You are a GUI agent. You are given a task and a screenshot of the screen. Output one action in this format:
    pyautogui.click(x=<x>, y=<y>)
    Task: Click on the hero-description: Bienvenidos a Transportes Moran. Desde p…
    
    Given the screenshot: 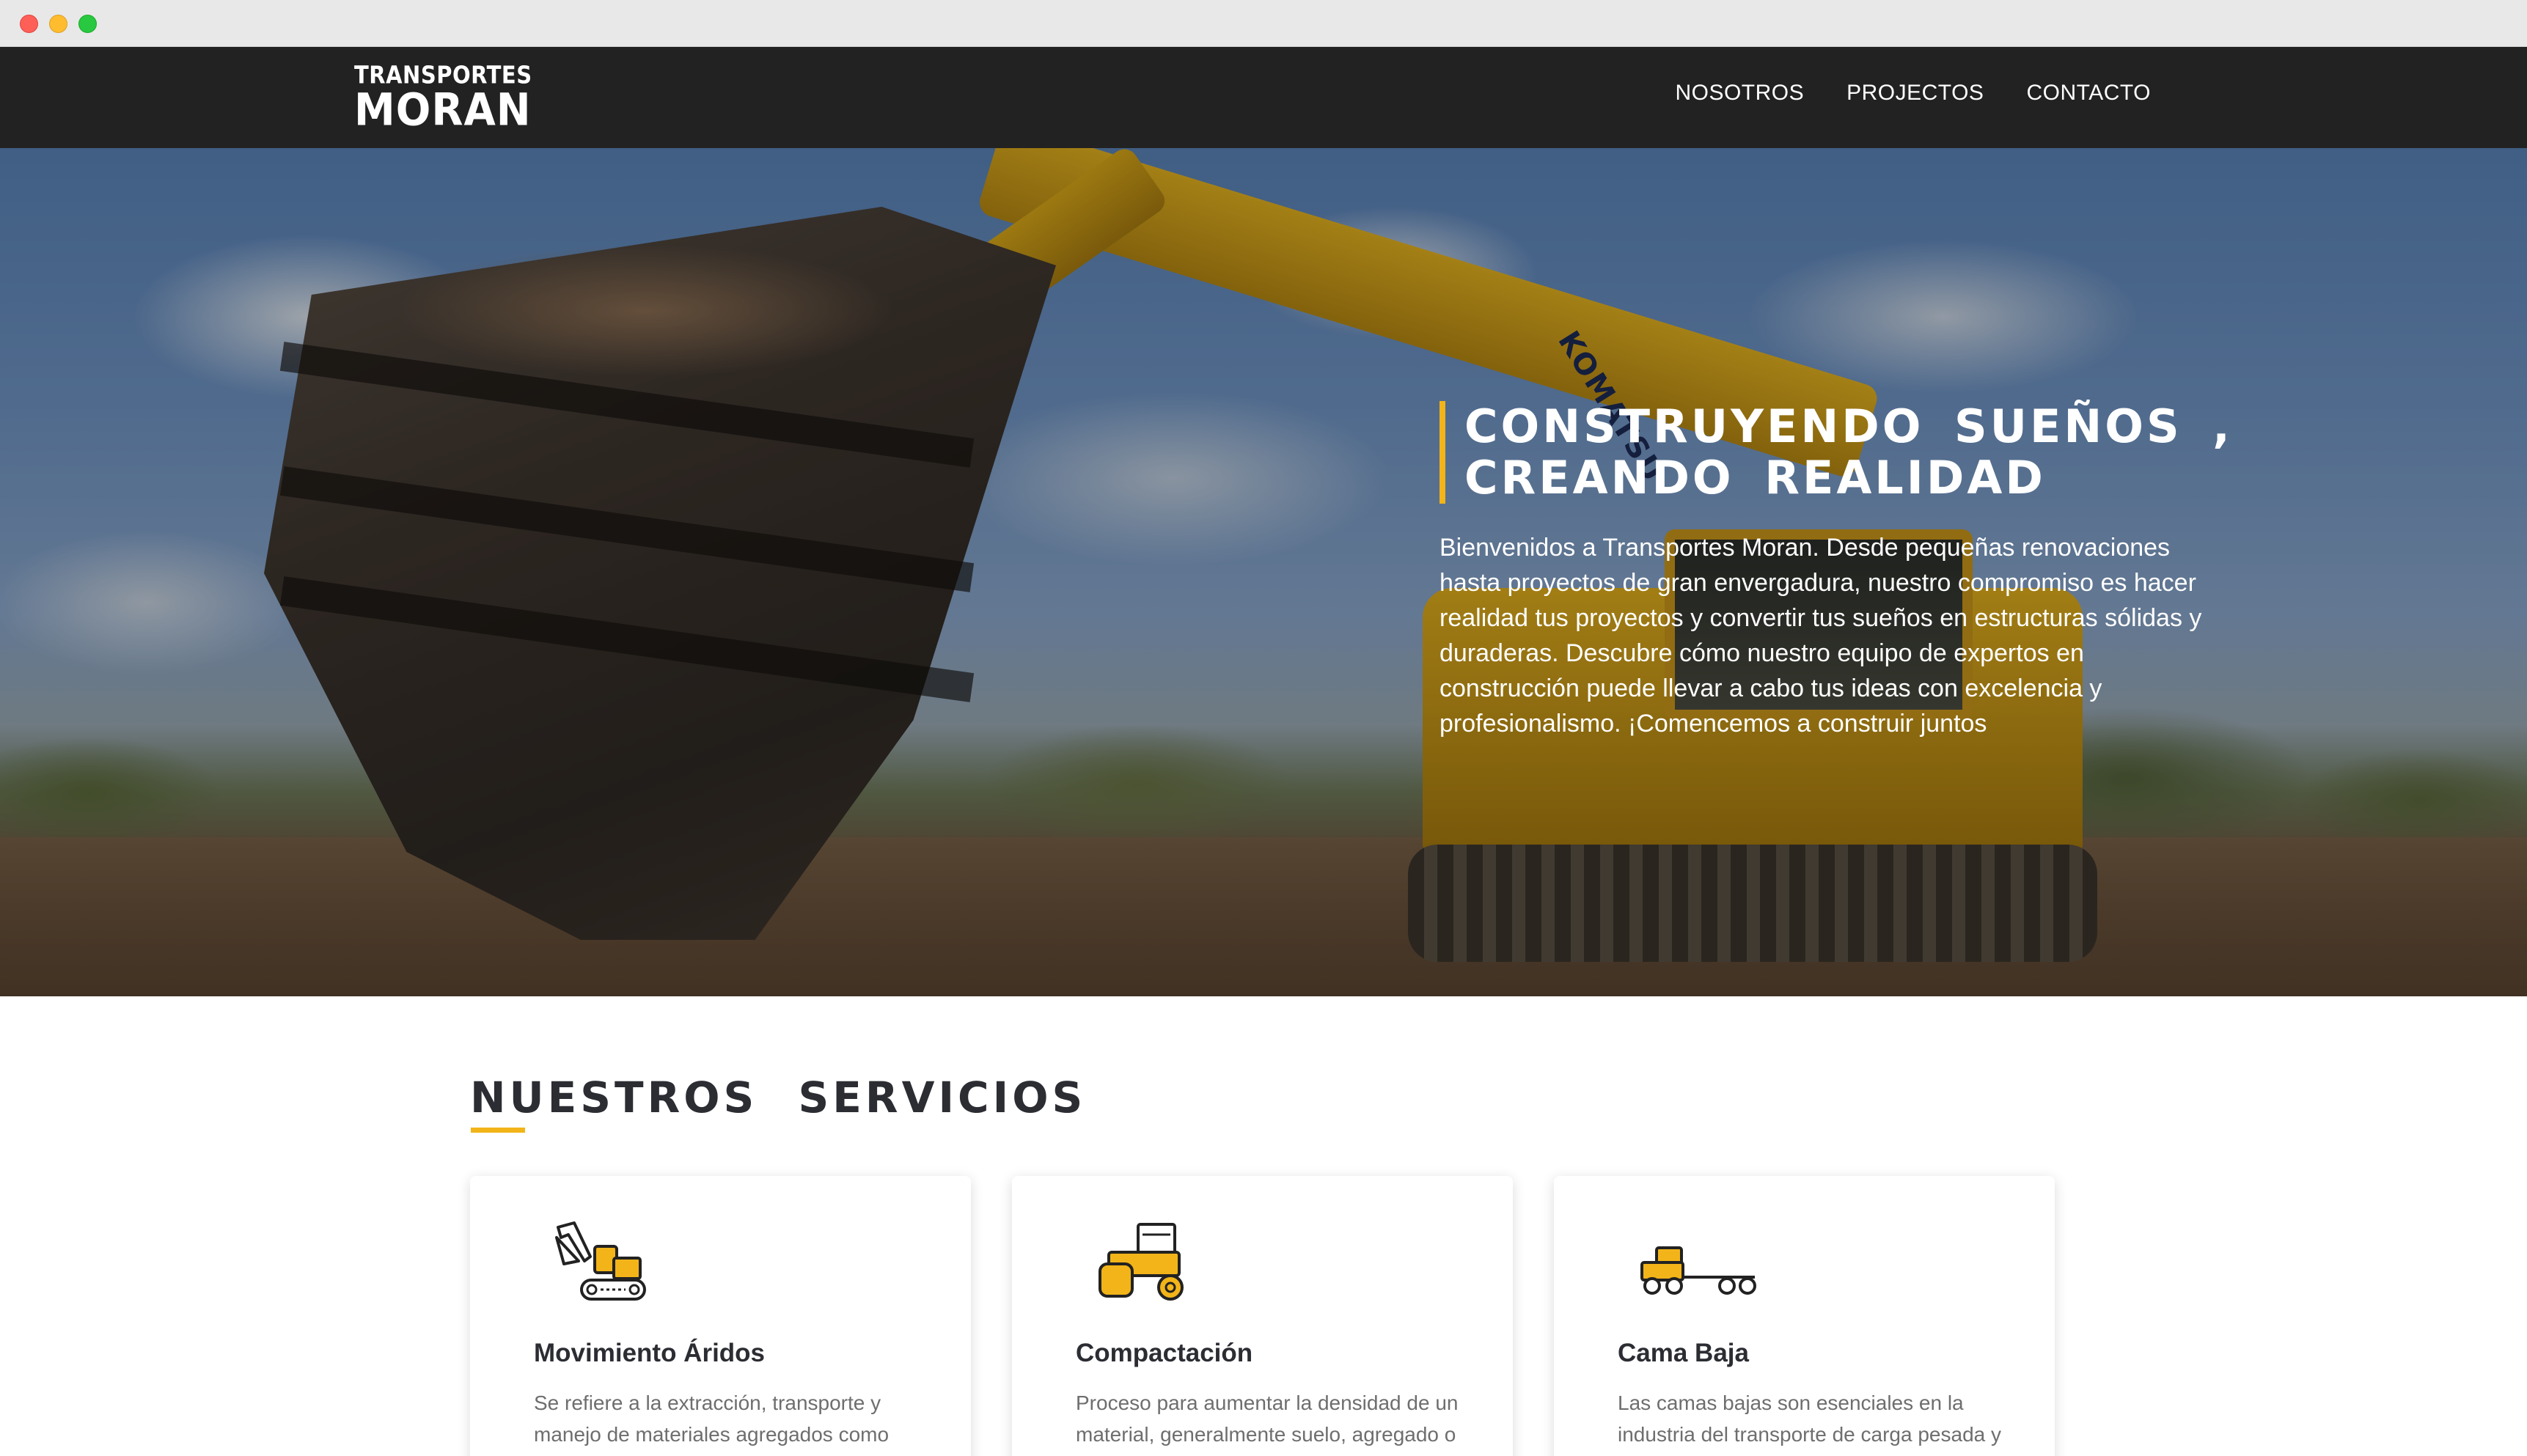 What is the action you would take?
    pyautogui.click(x=1820, y=636)
    